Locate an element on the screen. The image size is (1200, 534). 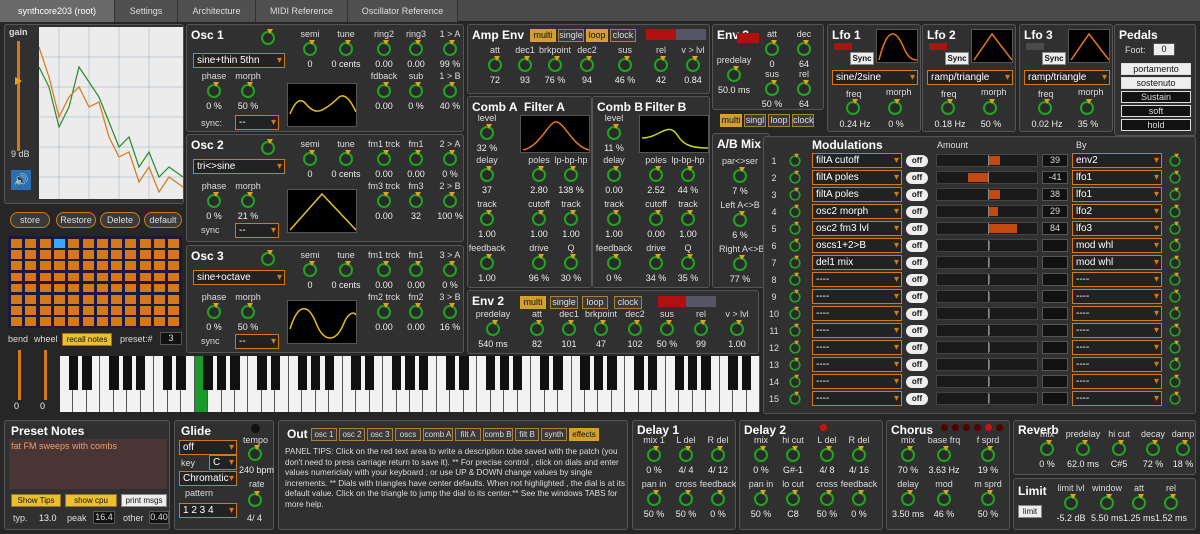
osc3-r2-3-knob is located at coordinates (384, 311).